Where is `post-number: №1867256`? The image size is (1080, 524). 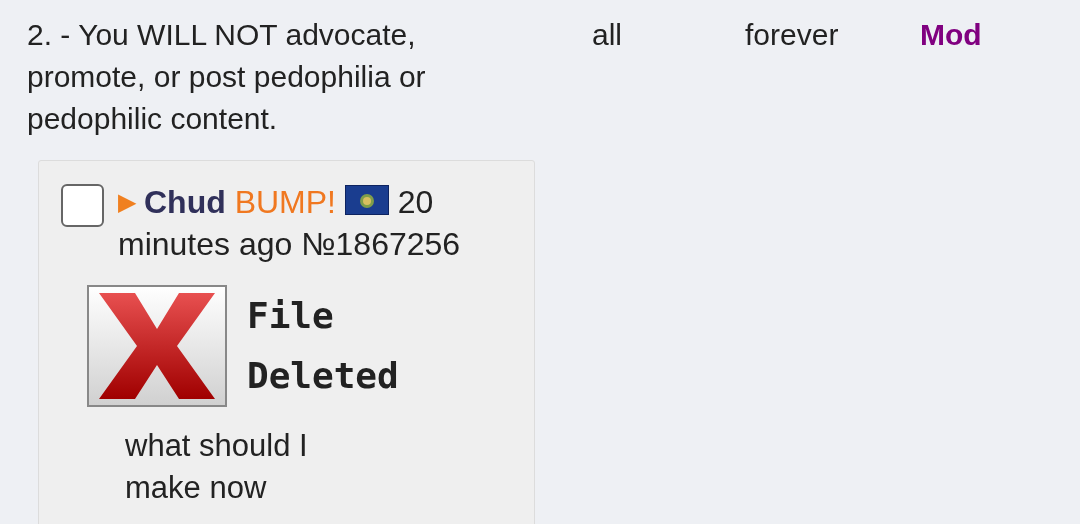 post-number: №1867256 is located at coordinates (381, 244).